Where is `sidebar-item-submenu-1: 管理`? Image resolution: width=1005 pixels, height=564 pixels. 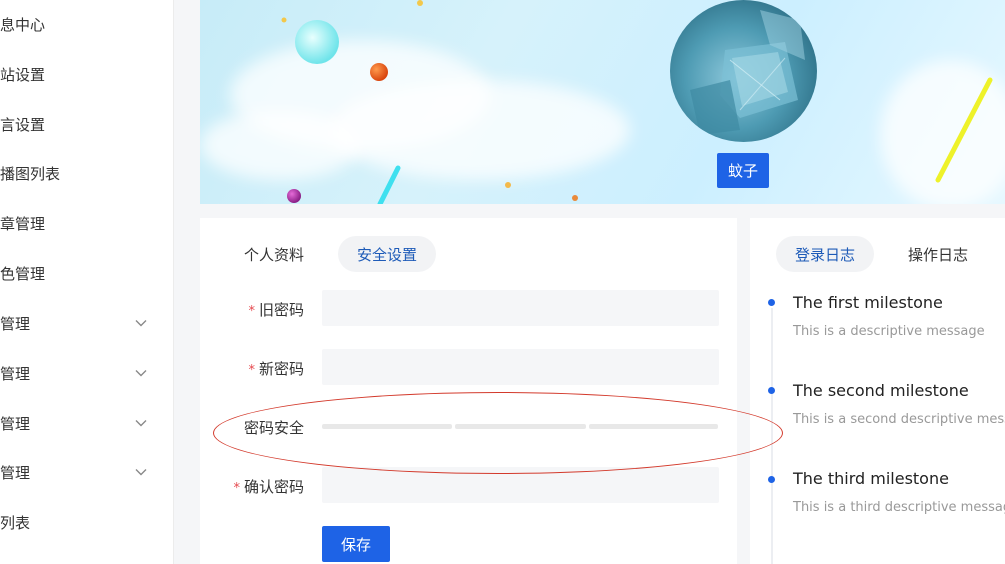
sidebar-item-submenu-1: 管理 is located at coordinates (87, 323).